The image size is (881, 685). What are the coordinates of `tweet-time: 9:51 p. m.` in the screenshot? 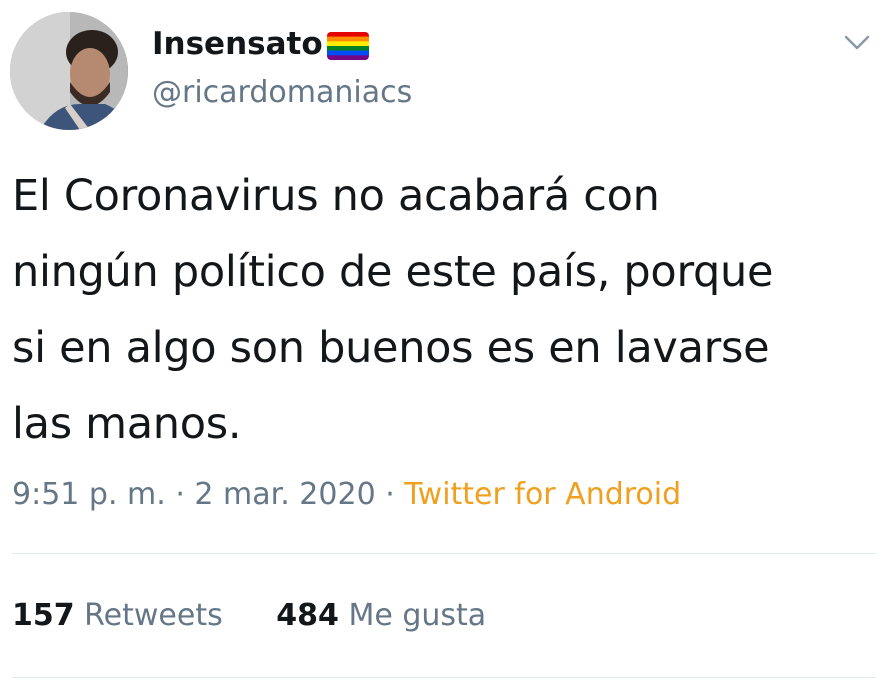 It's located at (89, 494).